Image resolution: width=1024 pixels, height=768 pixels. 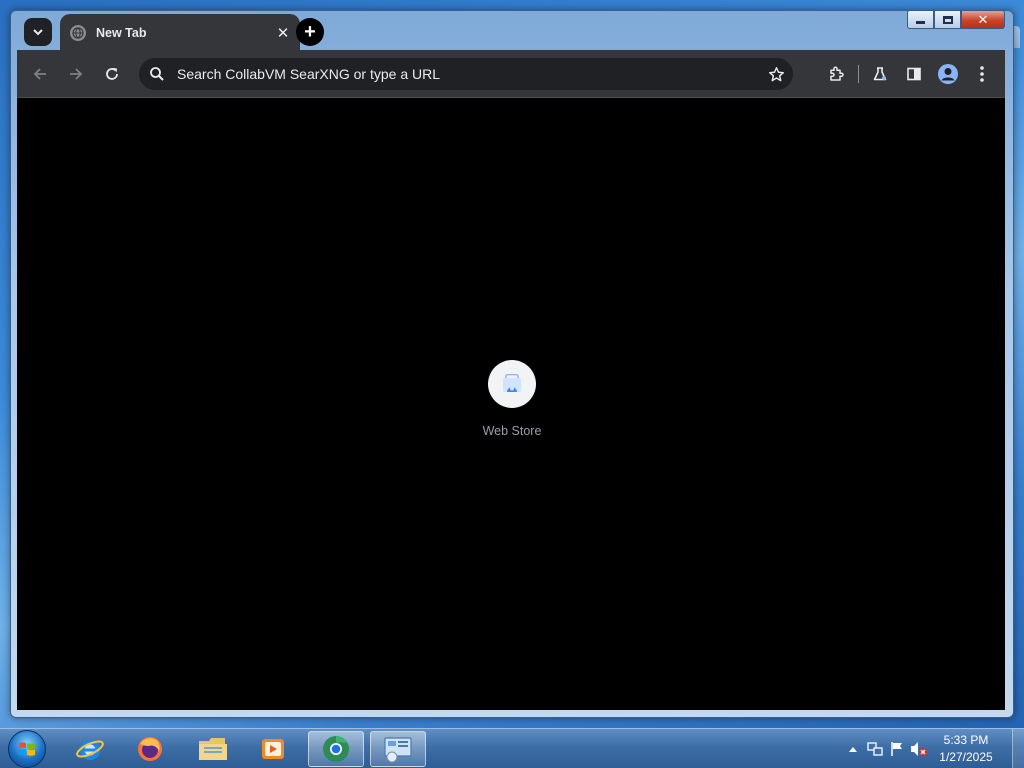 I want to click on chevron-up-icon, so click(x=853, y=749).